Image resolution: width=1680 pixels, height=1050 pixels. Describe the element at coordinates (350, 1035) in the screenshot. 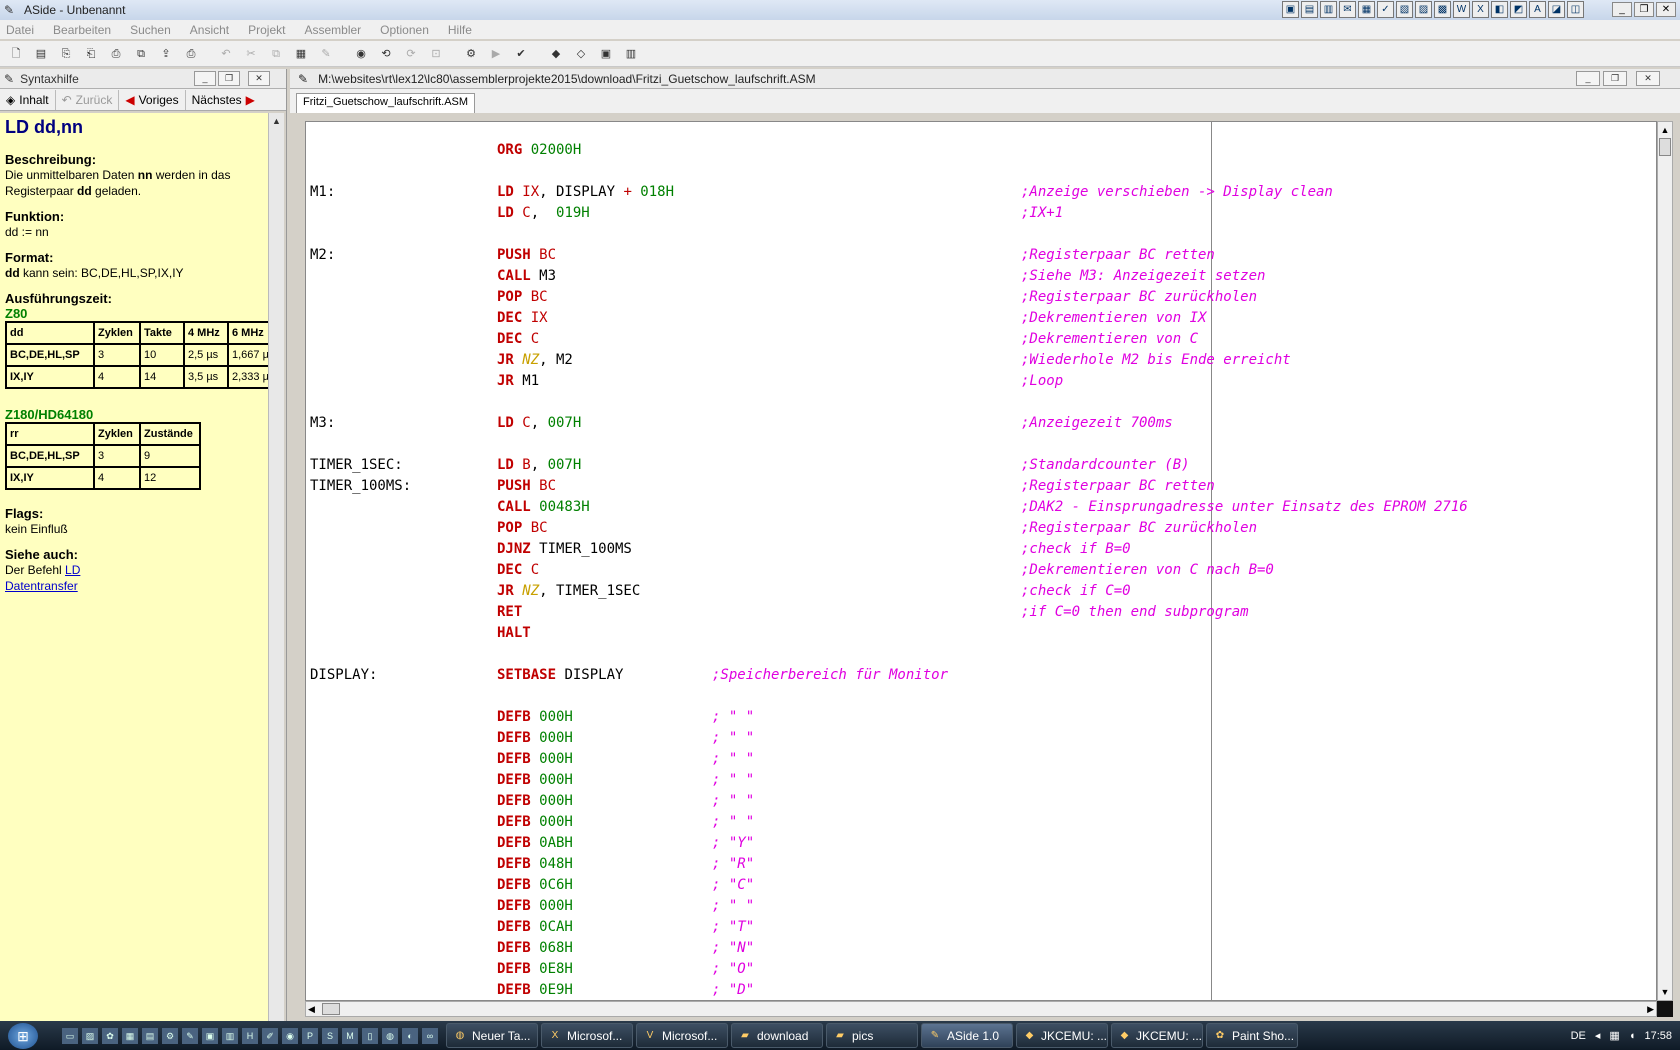

I see `m-icon: M` at that location.